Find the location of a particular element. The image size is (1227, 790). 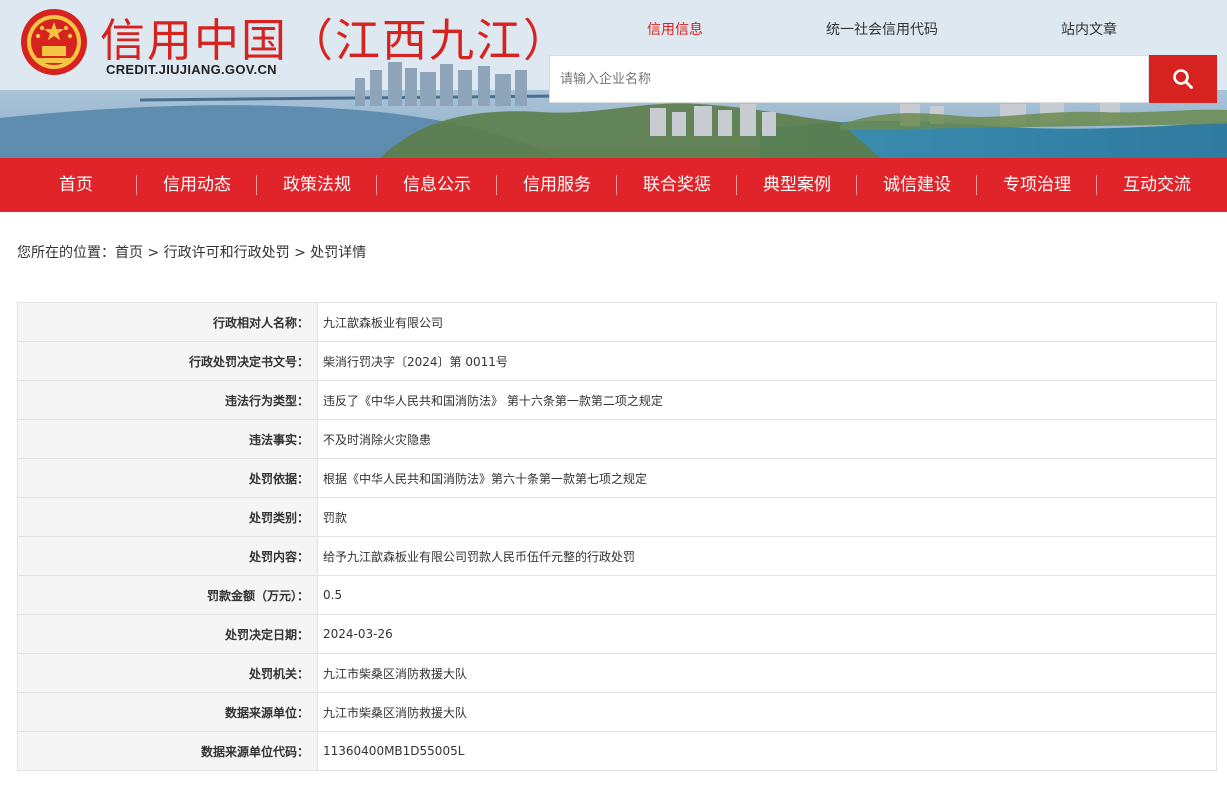

nav-item-home: 首页 is located at coordinates (76, 185).